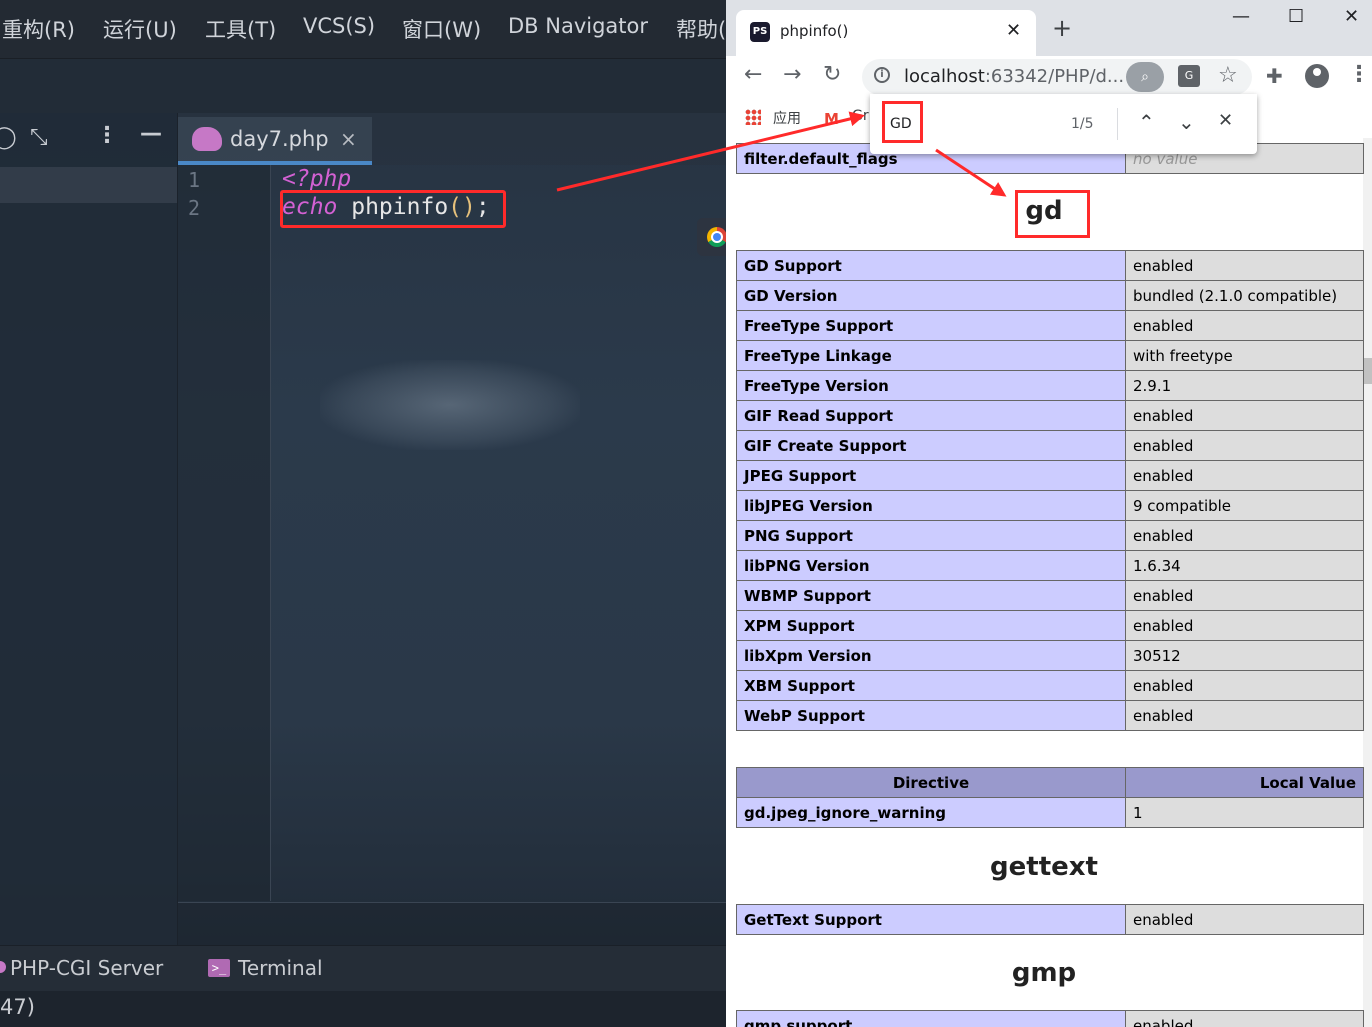 The width and height of the screenshot is (1372, 1027). What do you see at coordinates (441, 29) in the screenshot?
I see `menu-window: 窗口(W)` at bounding box center [441, 29].